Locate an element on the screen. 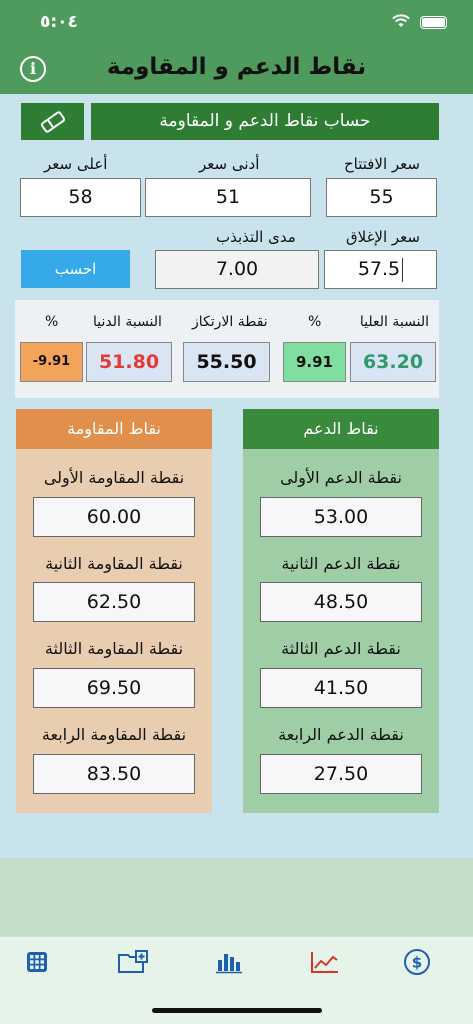 The height and width of the screenshot is (1024, 473). clear-button is located at coordinates (52, 121).